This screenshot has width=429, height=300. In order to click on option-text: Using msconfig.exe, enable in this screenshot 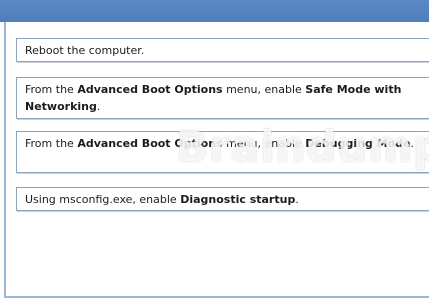, I will do `click(103, 199)`.